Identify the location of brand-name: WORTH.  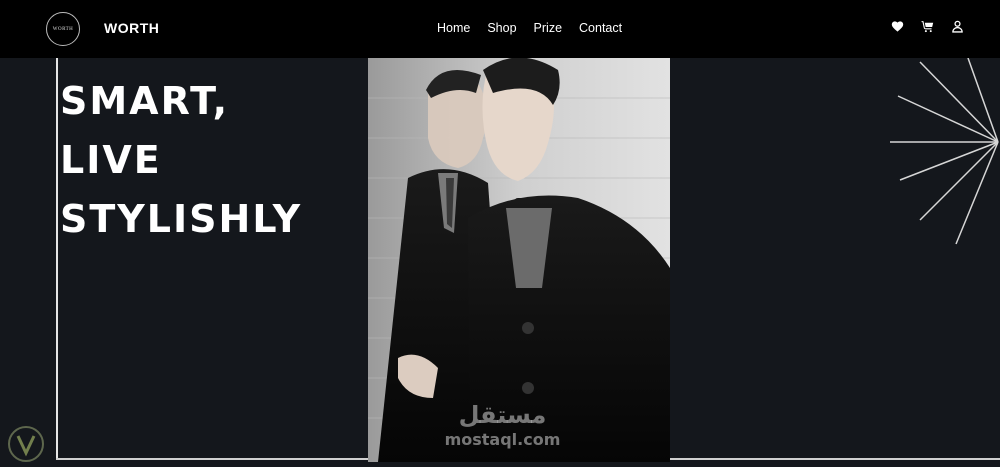
(131, 28).